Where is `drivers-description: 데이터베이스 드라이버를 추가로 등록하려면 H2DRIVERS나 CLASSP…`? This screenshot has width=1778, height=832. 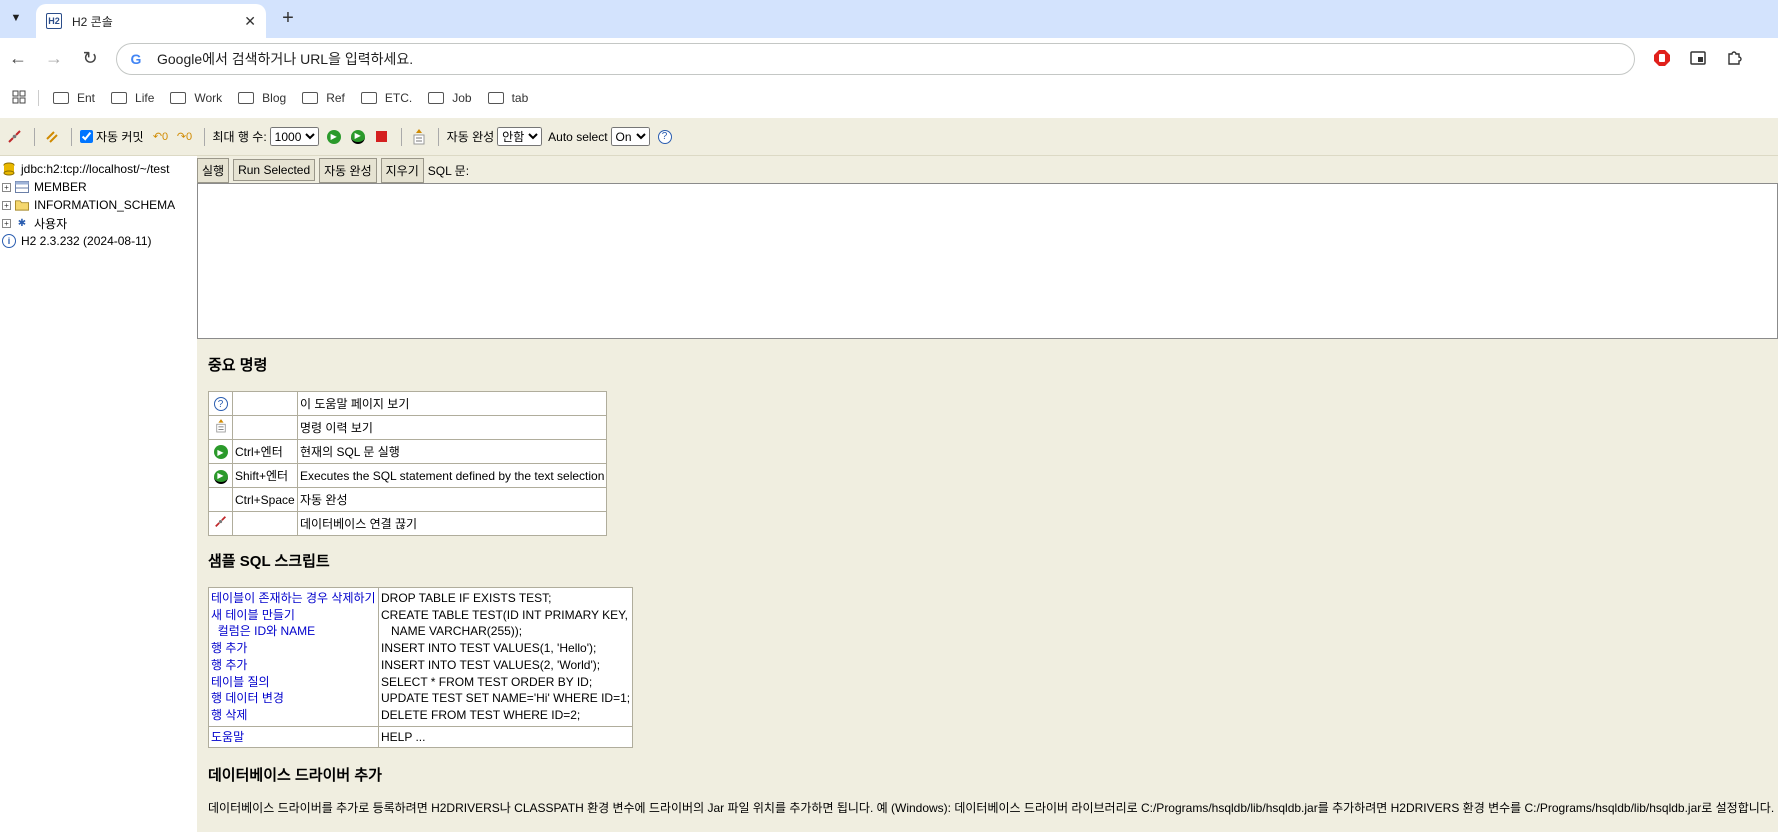 drivers-description: 데이터베이스 드라이버를 추가로 등록하려면 H2DRIVERS나 CLASSP… is located at coordinates (991, 808).